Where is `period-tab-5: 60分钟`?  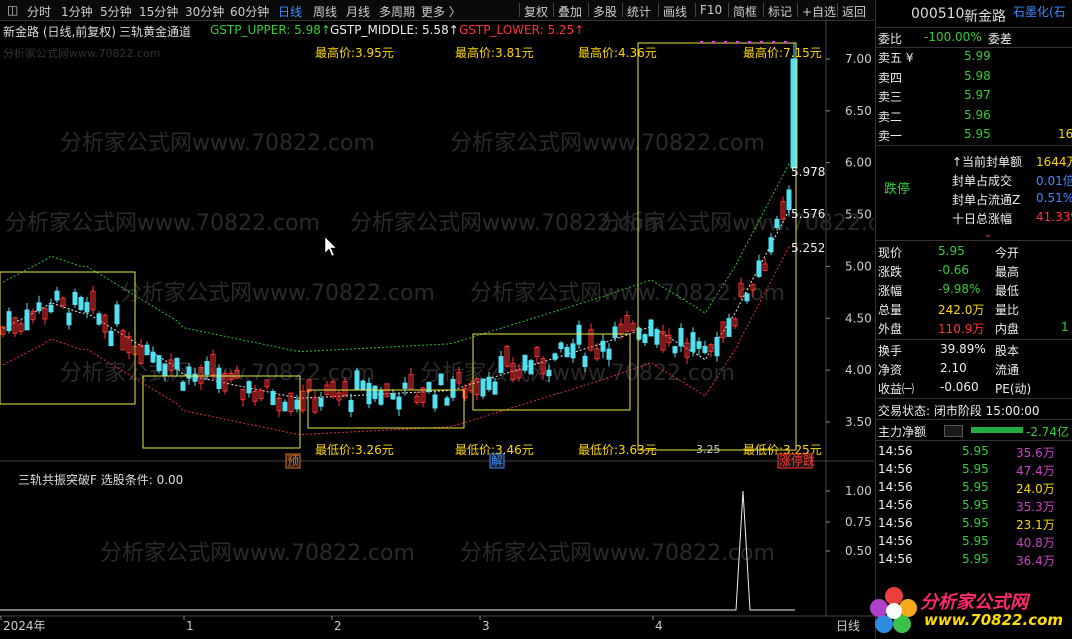
period-tab-5: 60分钟 is located at coordinates (249, 11).